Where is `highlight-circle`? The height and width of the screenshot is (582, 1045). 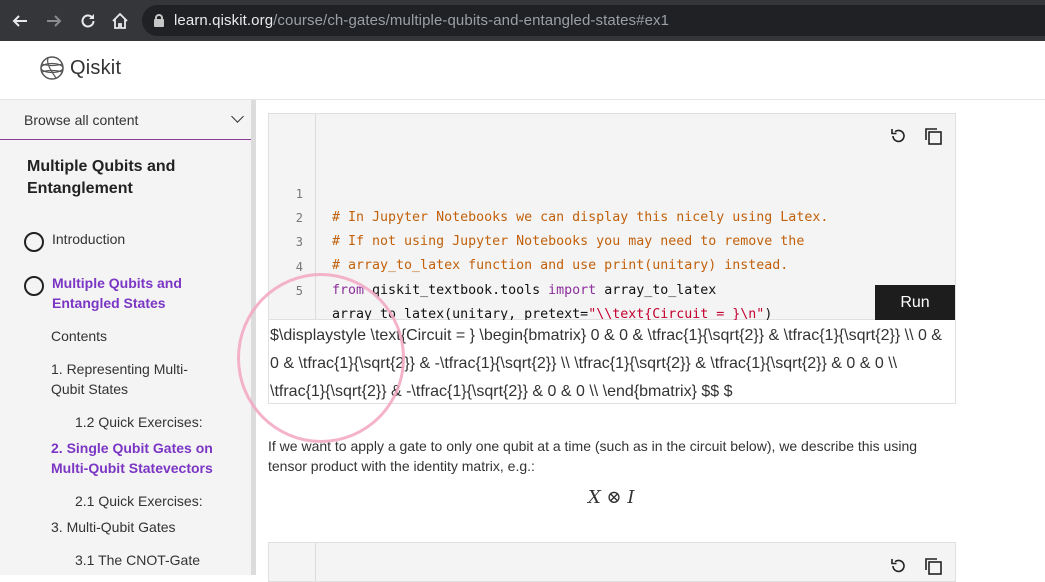 highlight-circle is located at coordinates (321, 358).